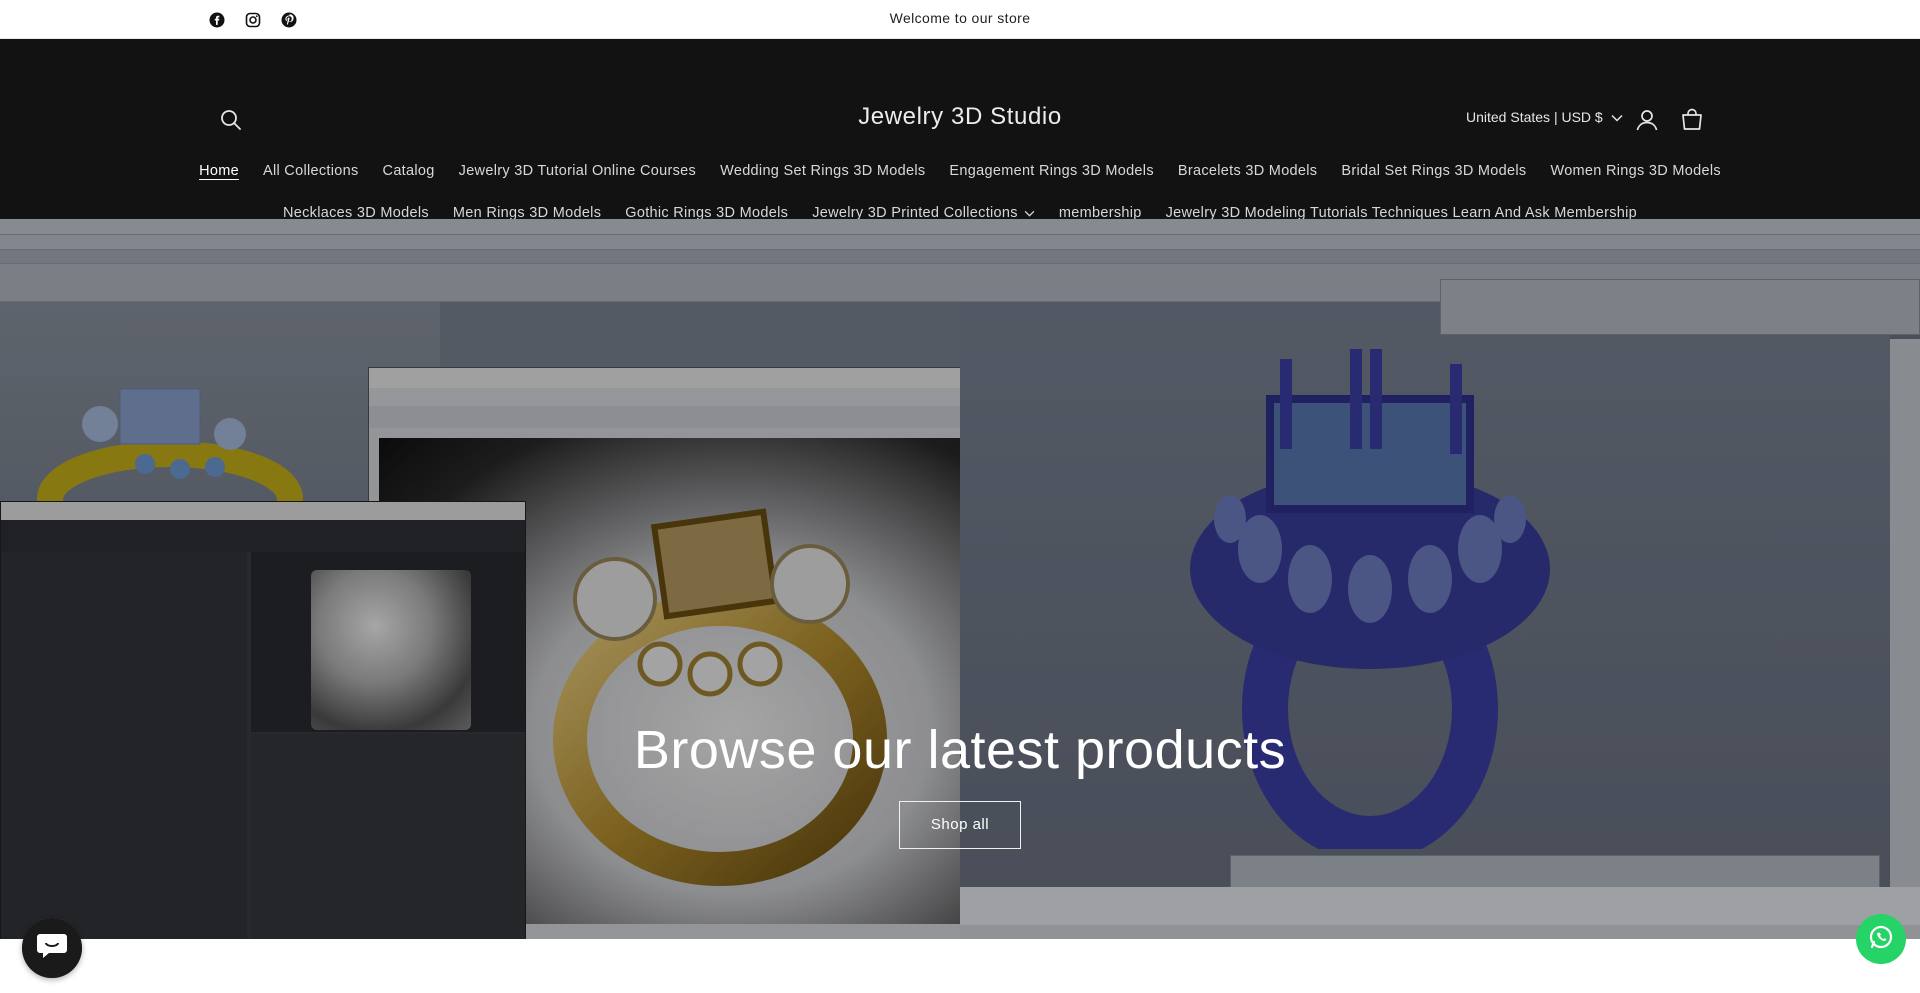  I want to click on nav-bracelets: Bracelets 3D Models, so click(1247, 171).